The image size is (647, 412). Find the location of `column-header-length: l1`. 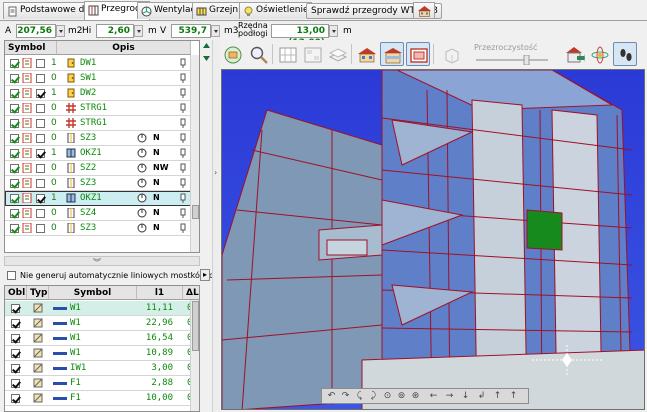

column-header-length: l1 is located at coordinates (160, 293).